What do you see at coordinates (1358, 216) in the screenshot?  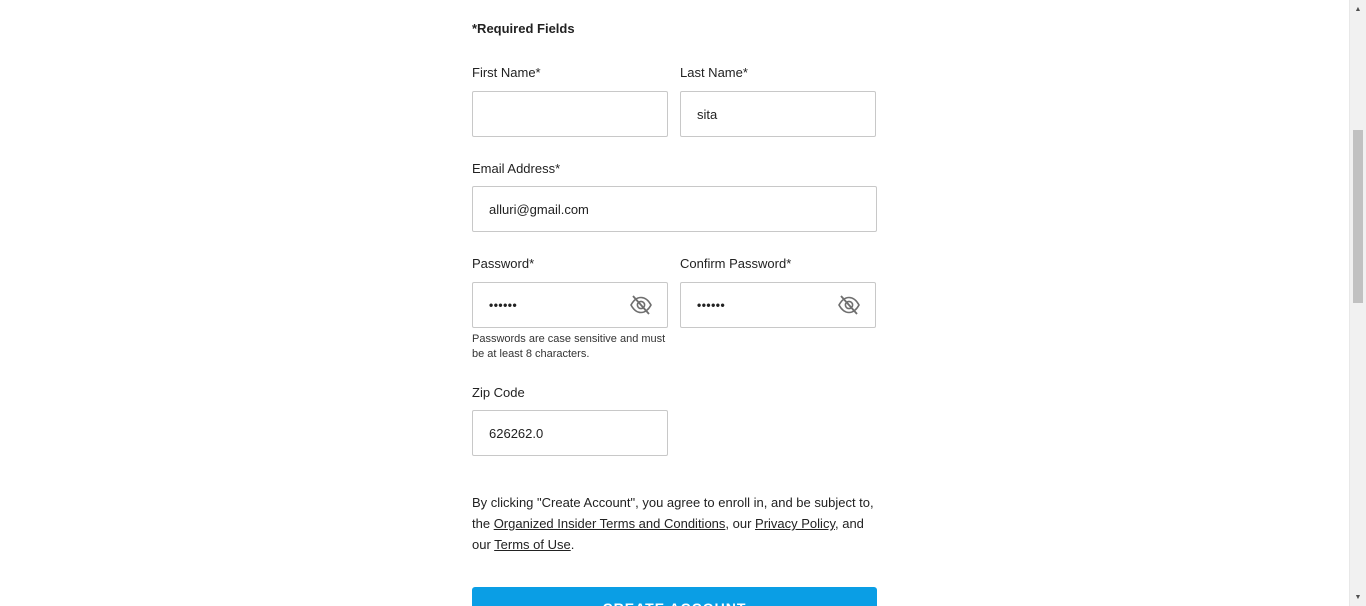 I see `scroll-thumb` at bounding box center [1358, 216].